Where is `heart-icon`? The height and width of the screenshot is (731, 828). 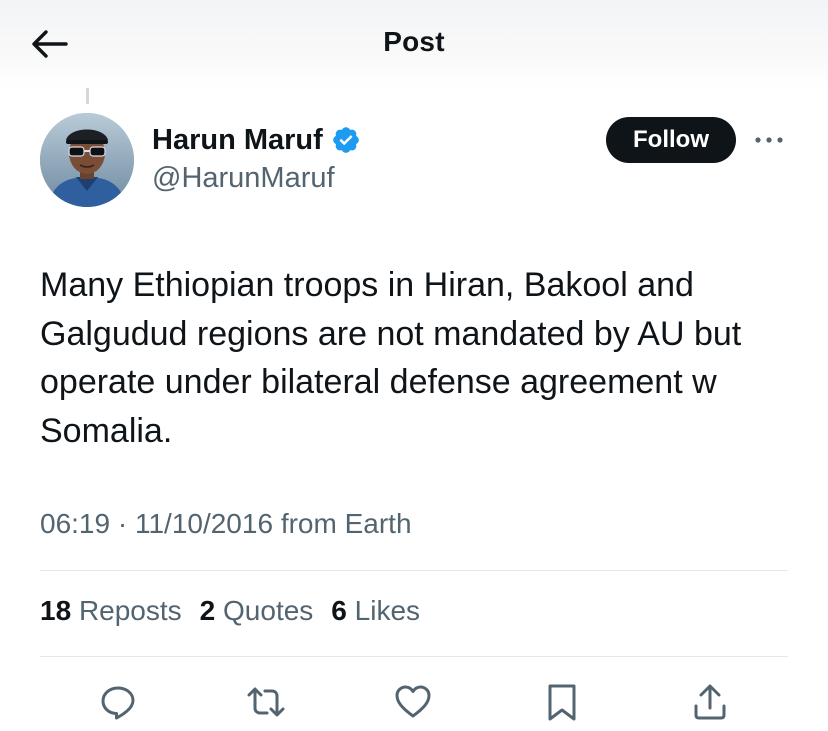 heart-icon is located at coordinates (413, 704).